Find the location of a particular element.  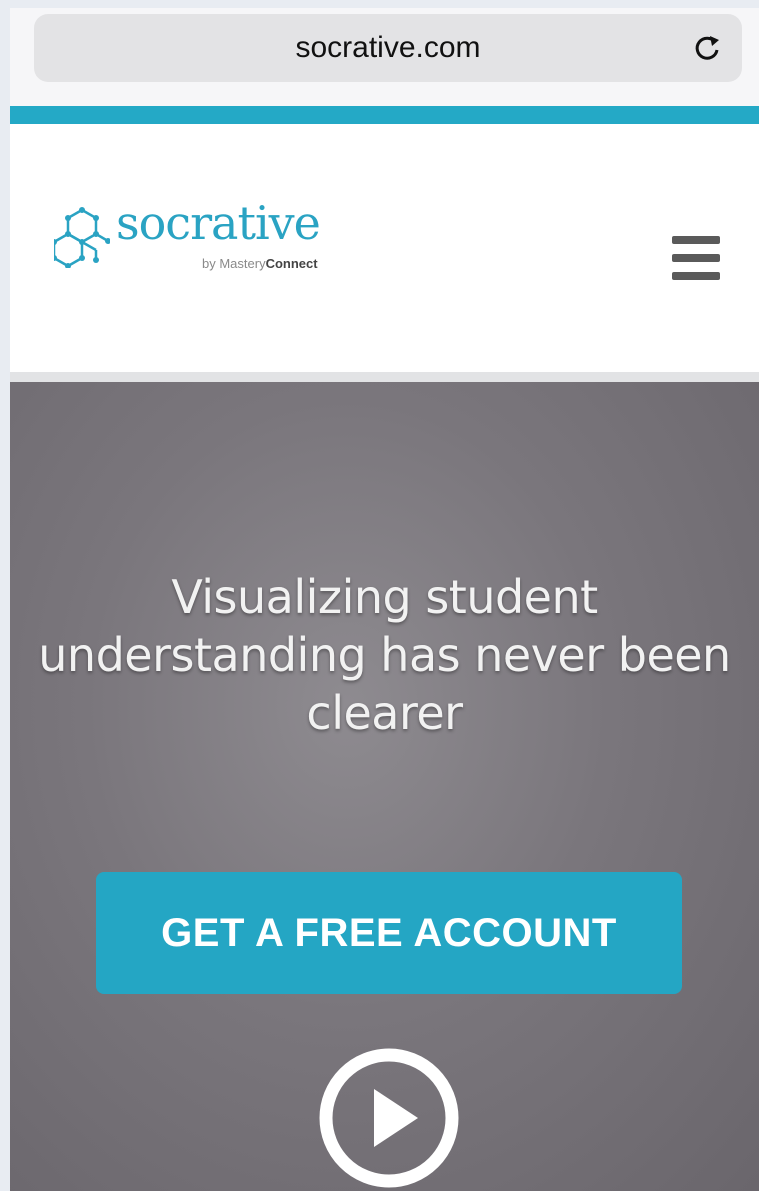

logo-byline: by MasteryConnect is located at coordinates (260, 263).